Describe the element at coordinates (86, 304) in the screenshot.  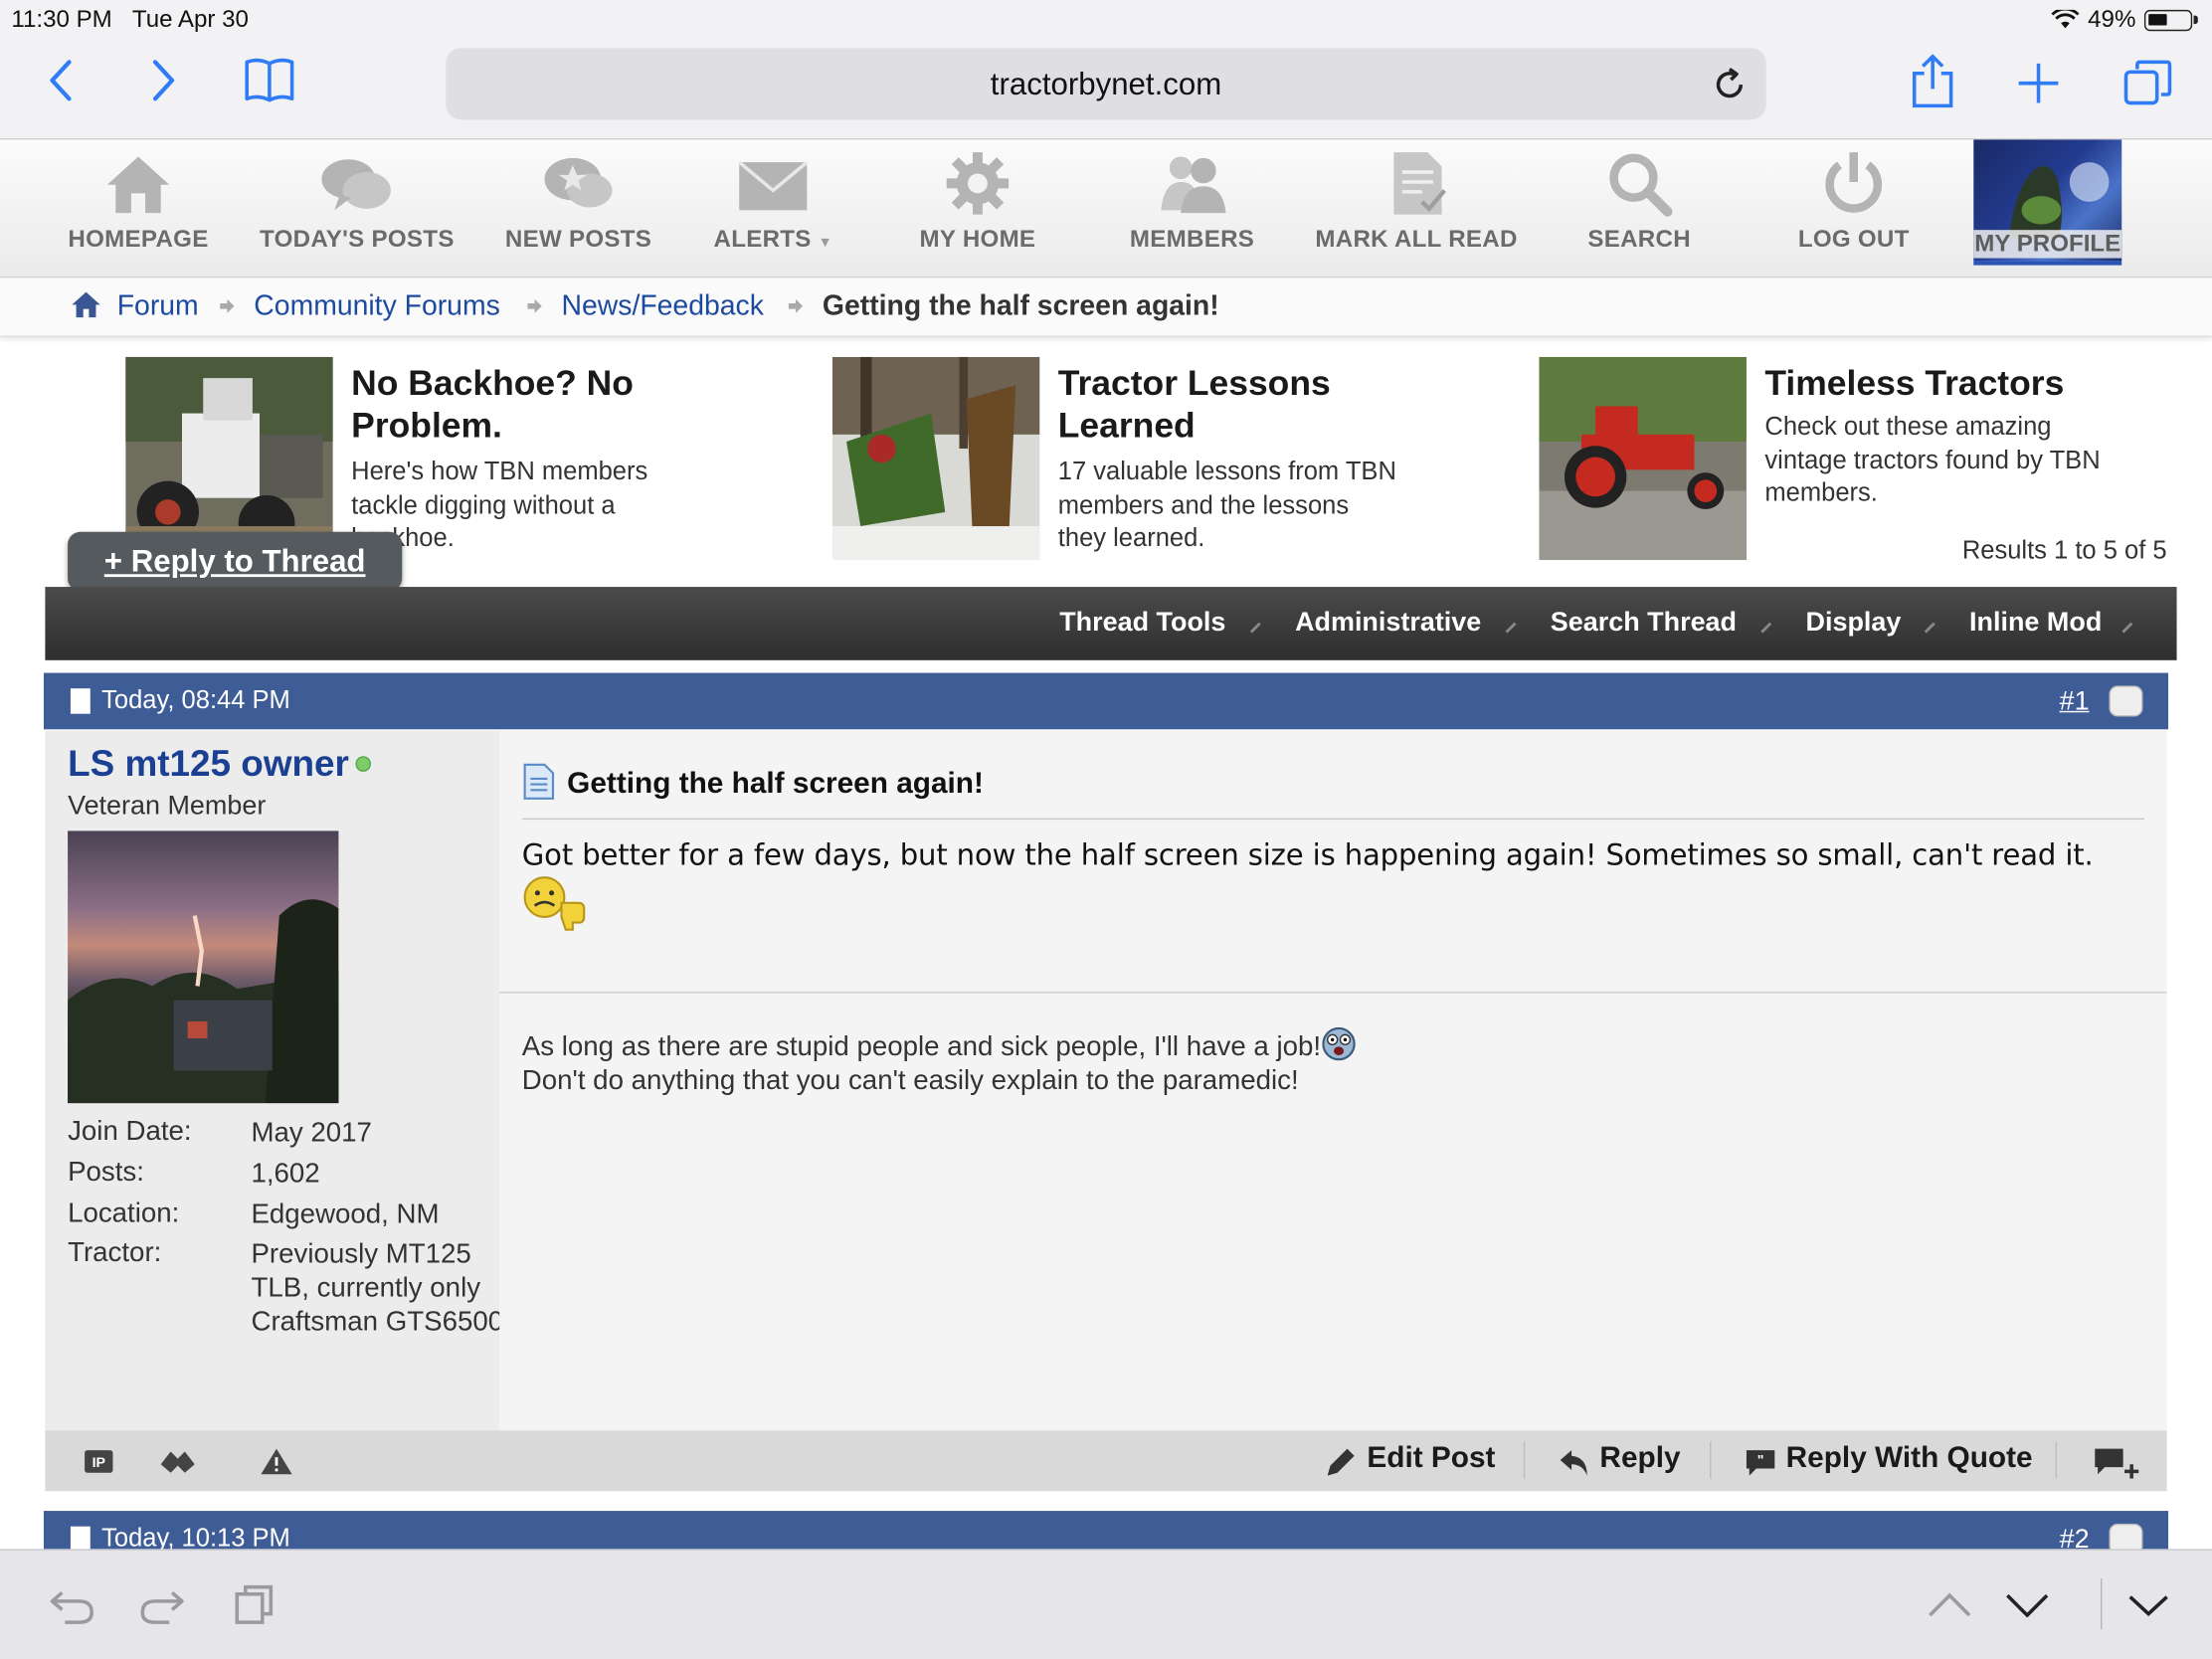
I see `home-icon` at that location.